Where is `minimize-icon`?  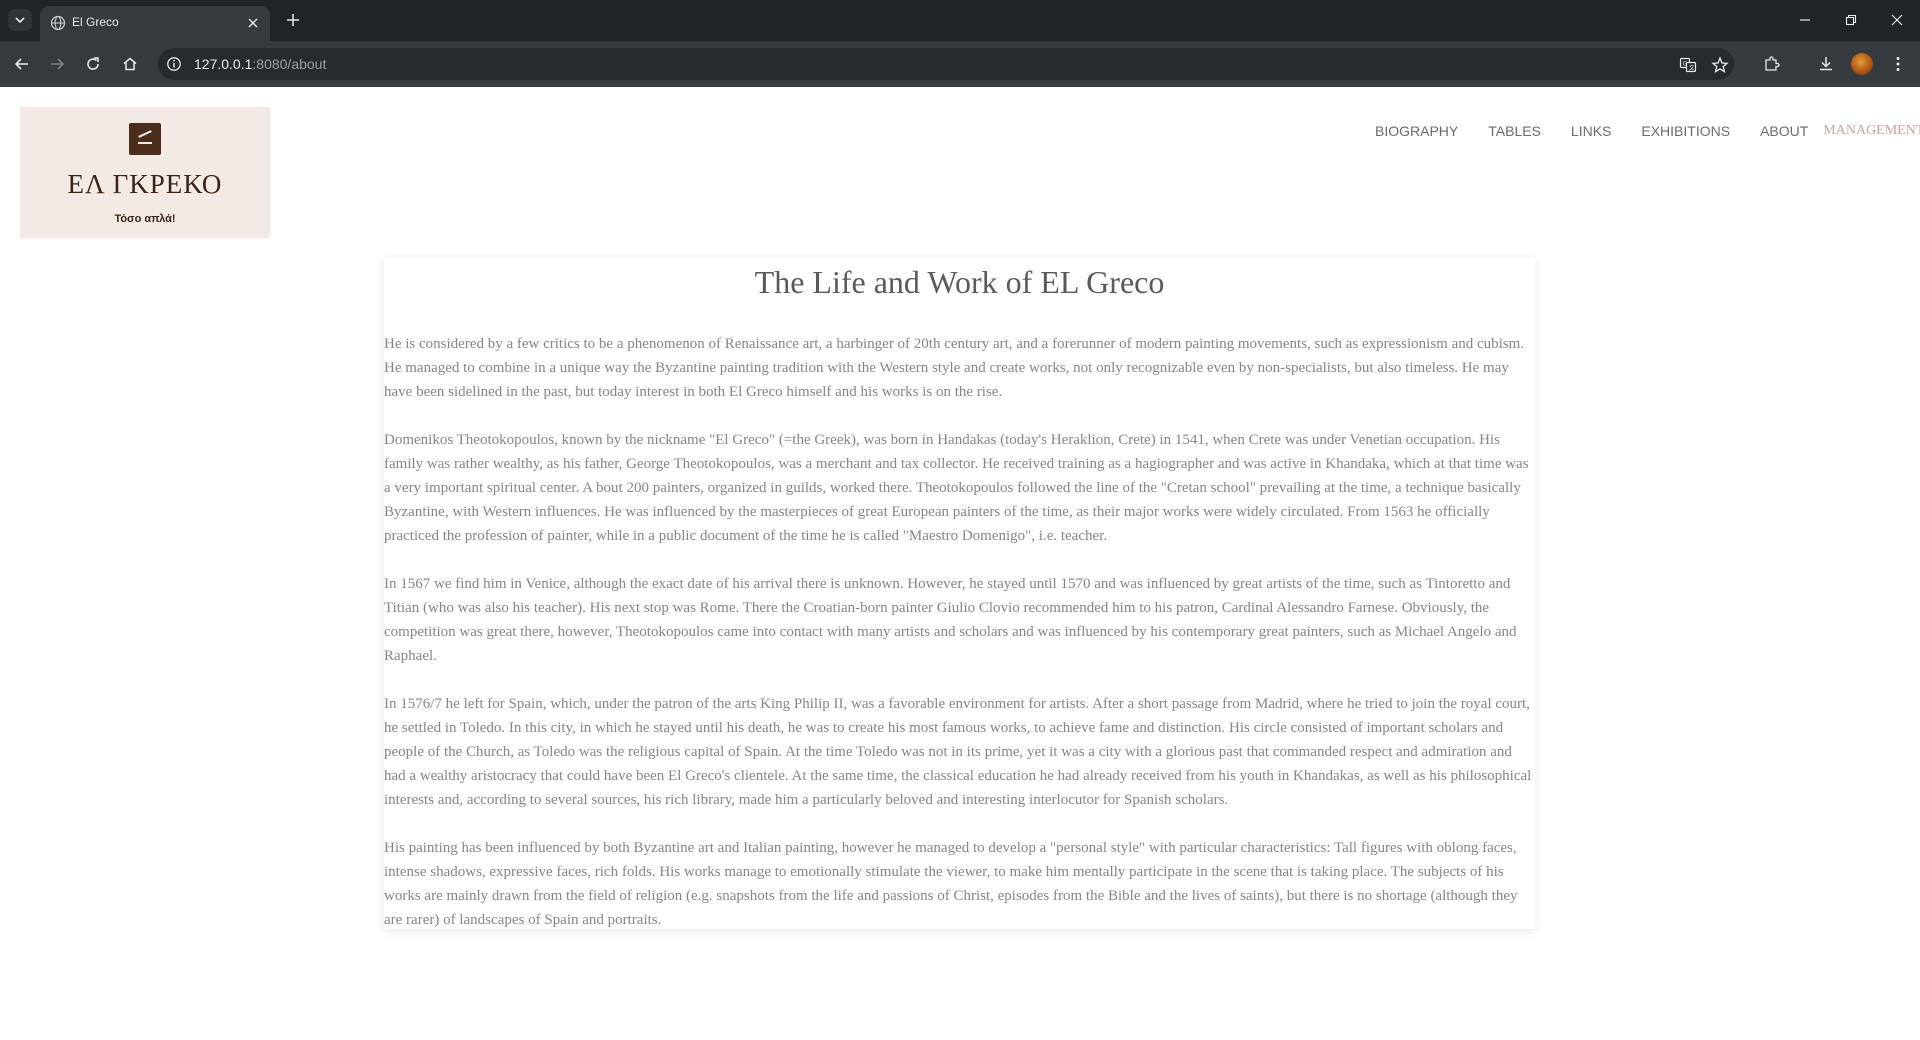 minimize-icon is located at coordinates (1805, 20).